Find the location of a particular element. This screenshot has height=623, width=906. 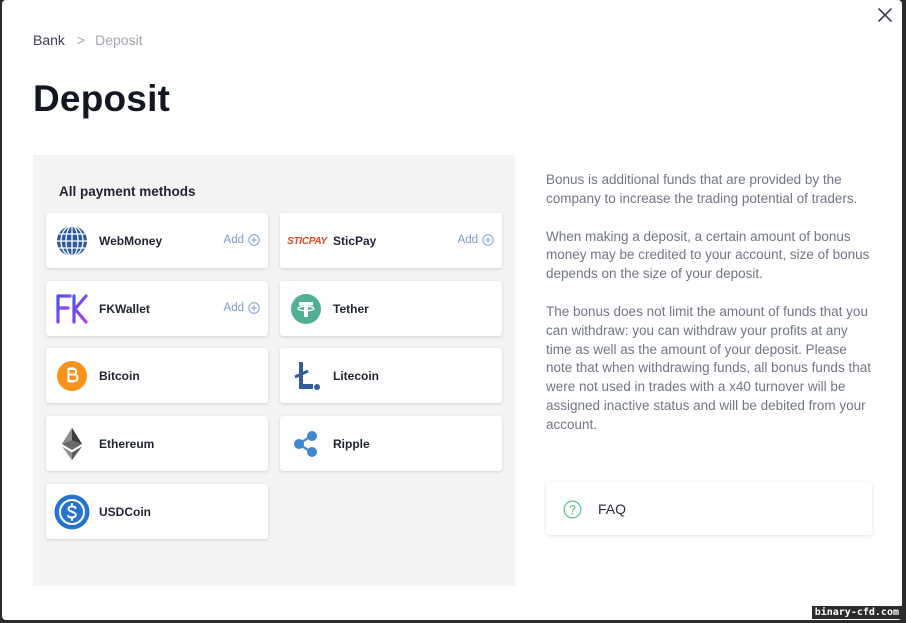

payment-method-name: Litecoin is located at coordinates (356, 376).